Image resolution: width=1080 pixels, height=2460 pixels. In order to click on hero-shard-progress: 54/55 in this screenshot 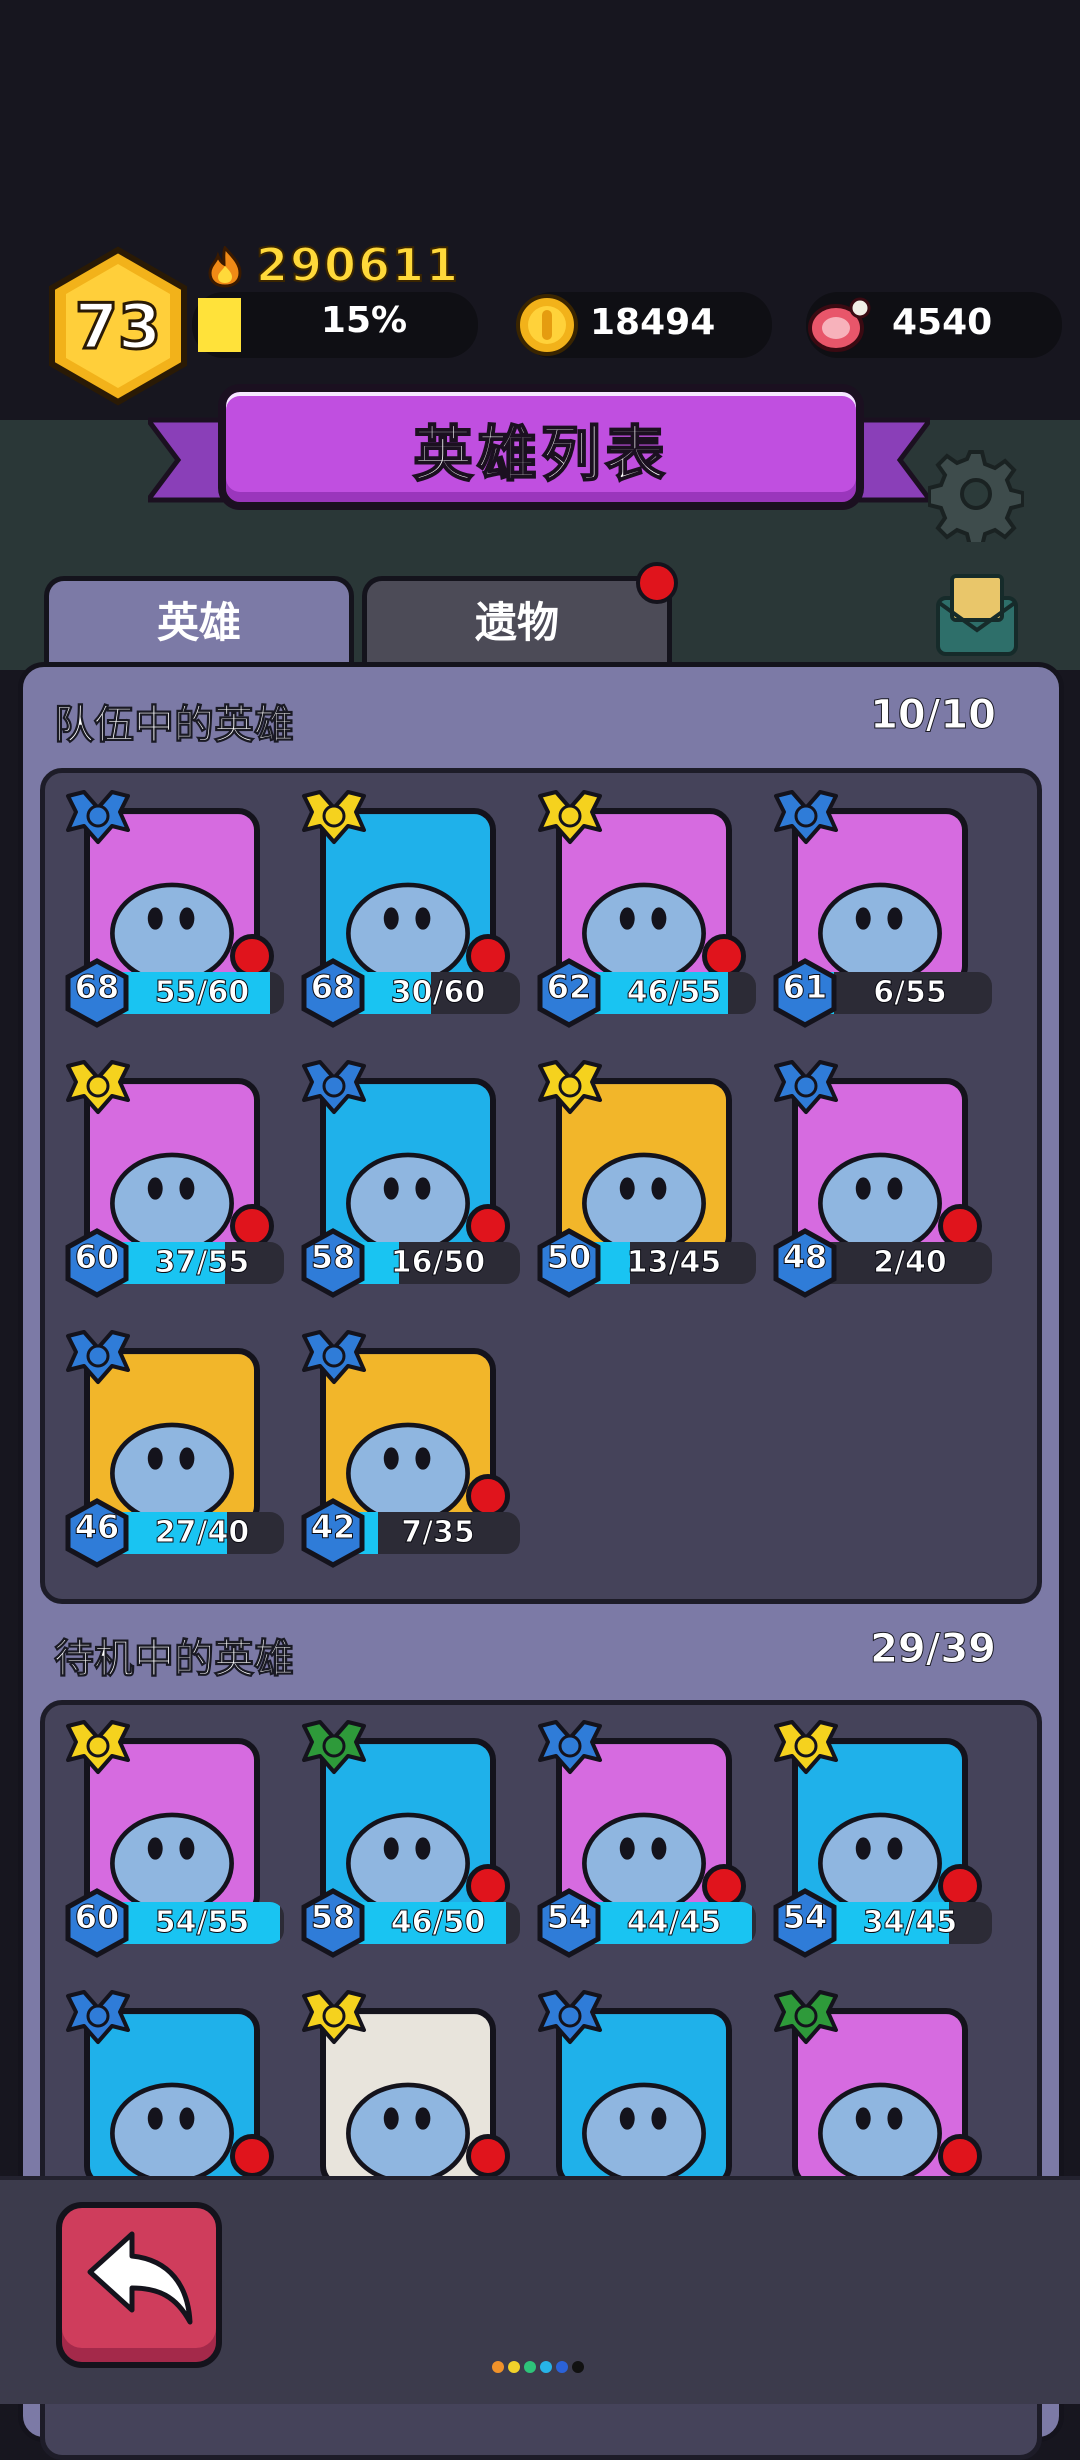, I will do `click(202, 1923)`.